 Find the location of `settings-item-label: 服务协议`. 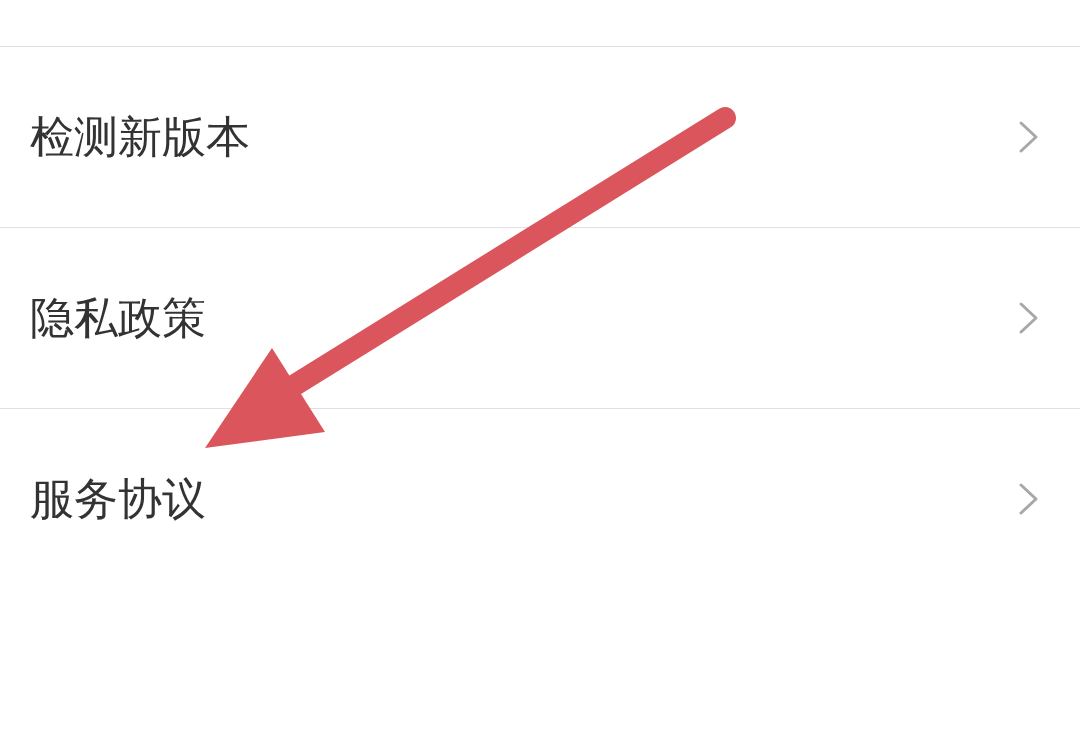

settings-item-label: 服务协议 is located at coordinates (118, 498).